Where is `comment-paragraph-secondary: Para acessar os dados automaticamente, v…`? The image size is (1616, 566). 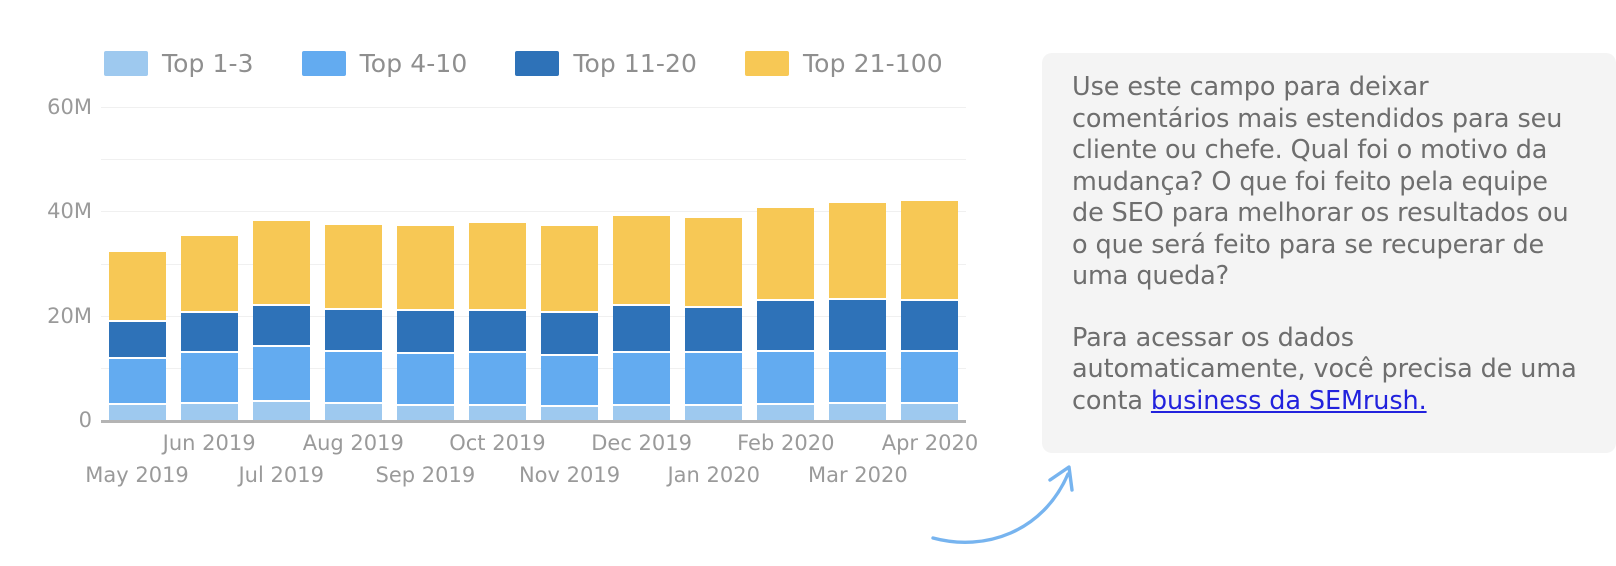 comment-paragraph-secondary: Para acessar os dados automaticamente, v… is located at coordinates (1327, 370).